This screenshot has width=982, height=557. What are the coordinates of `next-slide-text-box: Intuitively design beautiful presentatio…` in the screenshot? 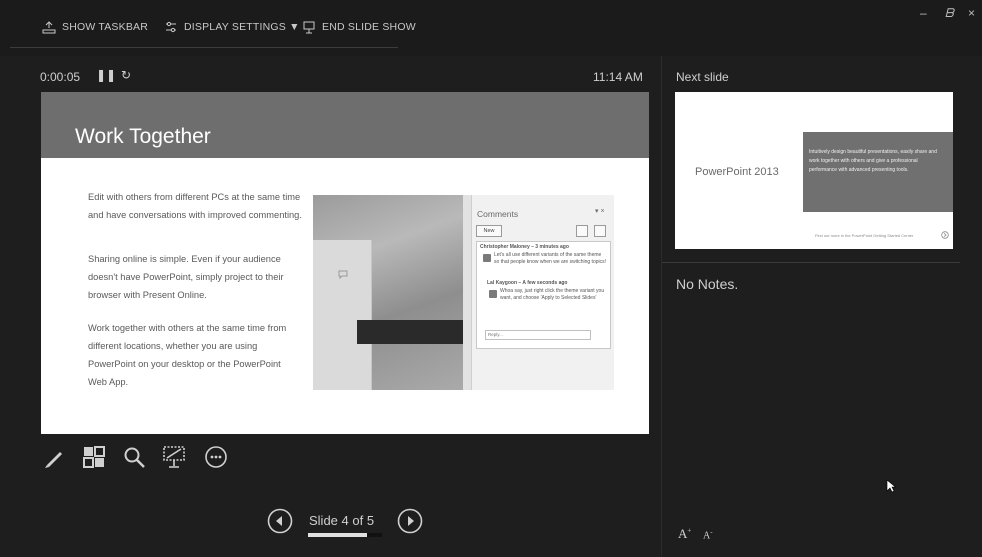 It's located at (878, 172).